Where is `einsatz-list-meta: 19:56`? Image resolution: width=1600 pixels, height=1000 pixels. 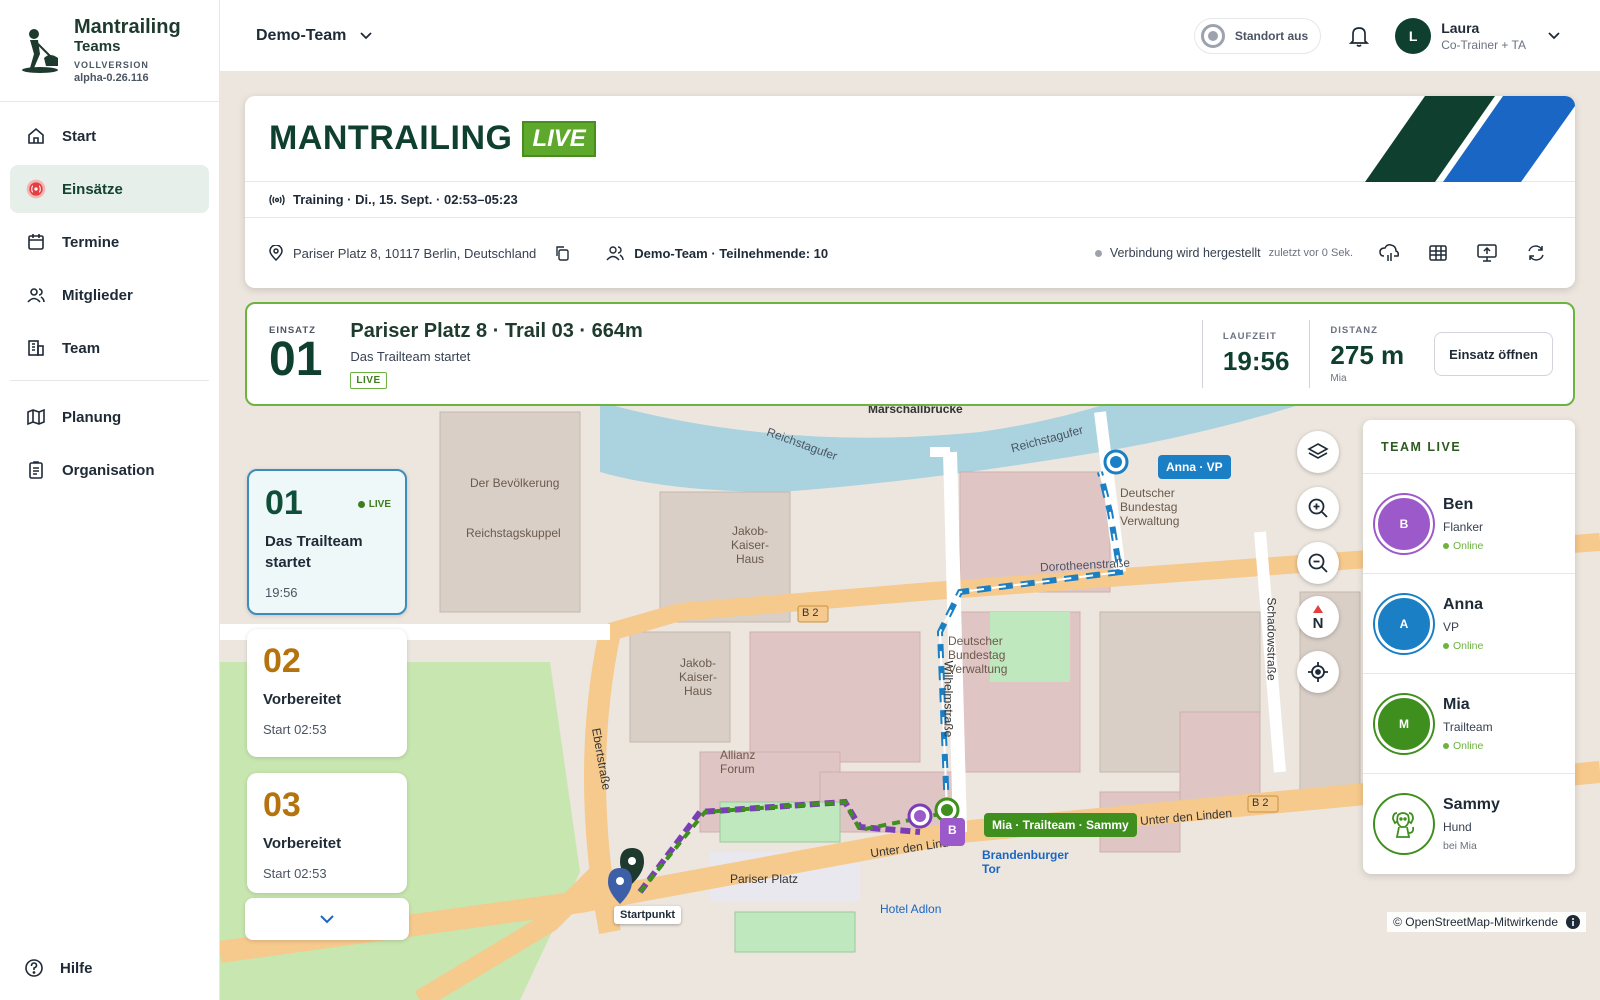
einsatz-list-meta: 19:56 is located at coordinates (281, 592).